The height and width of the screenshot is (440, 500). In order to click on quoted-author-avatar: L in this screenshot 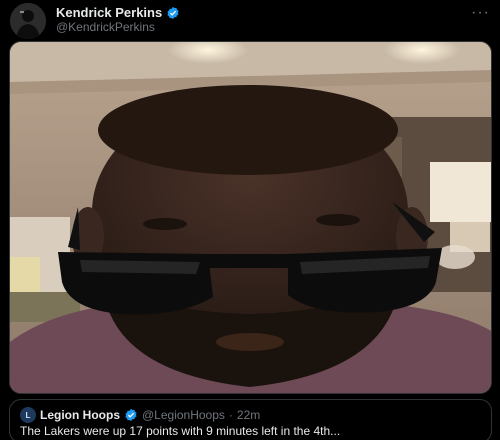, I will do `click(28, 415)`.